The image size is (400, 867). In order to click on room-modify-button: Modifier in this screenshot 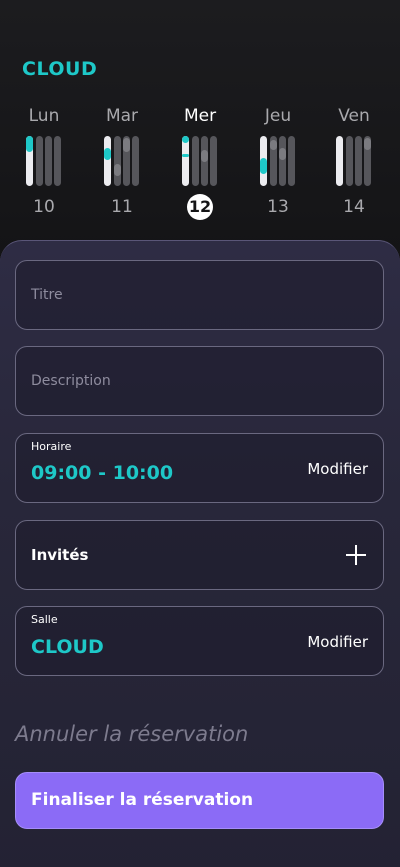, I will do `click(337, 642)`.